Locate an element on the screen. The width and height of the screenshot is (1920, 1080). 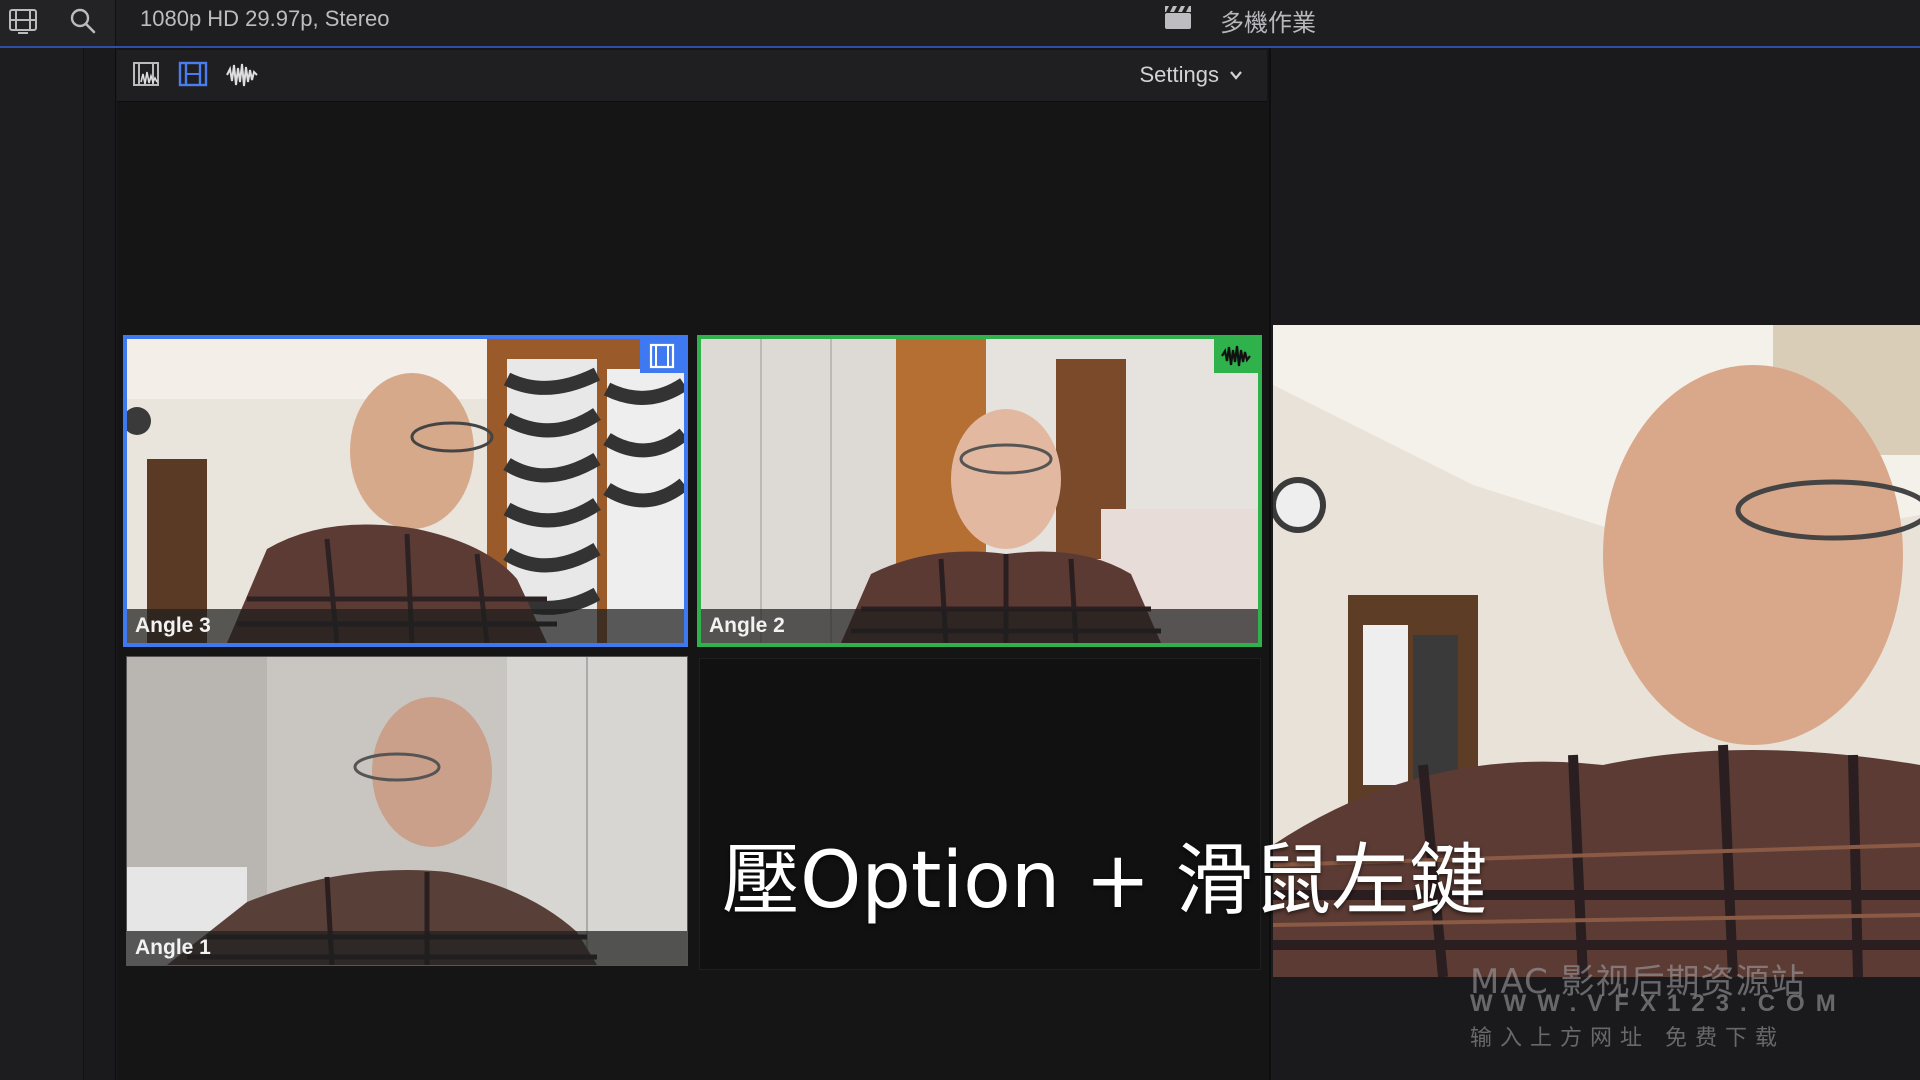
angle-3-thumbnail is located at coordinates (405, 491).